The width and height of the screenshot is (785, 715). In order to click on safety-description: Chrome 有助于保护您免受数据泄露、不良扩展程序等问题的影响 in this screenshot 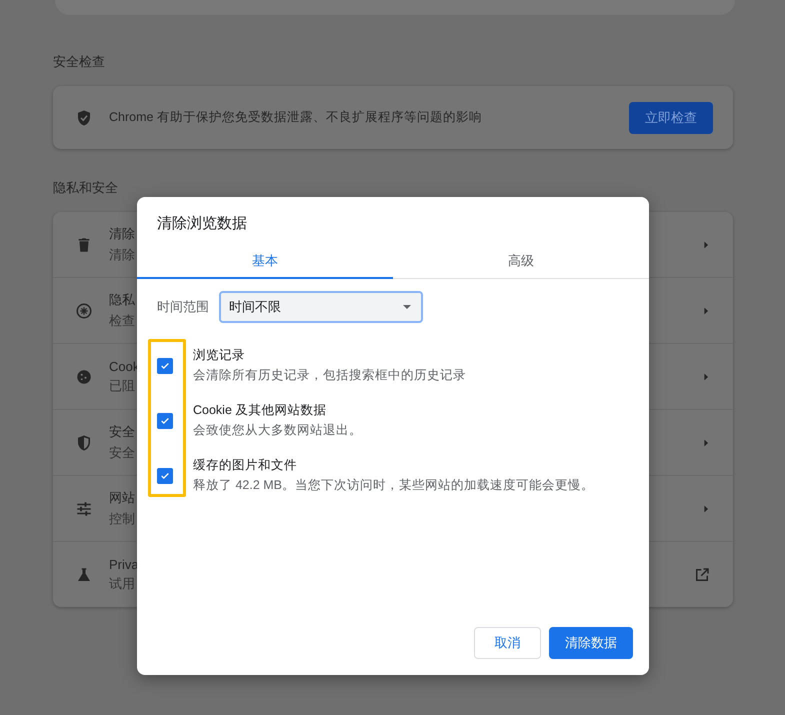, I will do `click(296, 117)`.